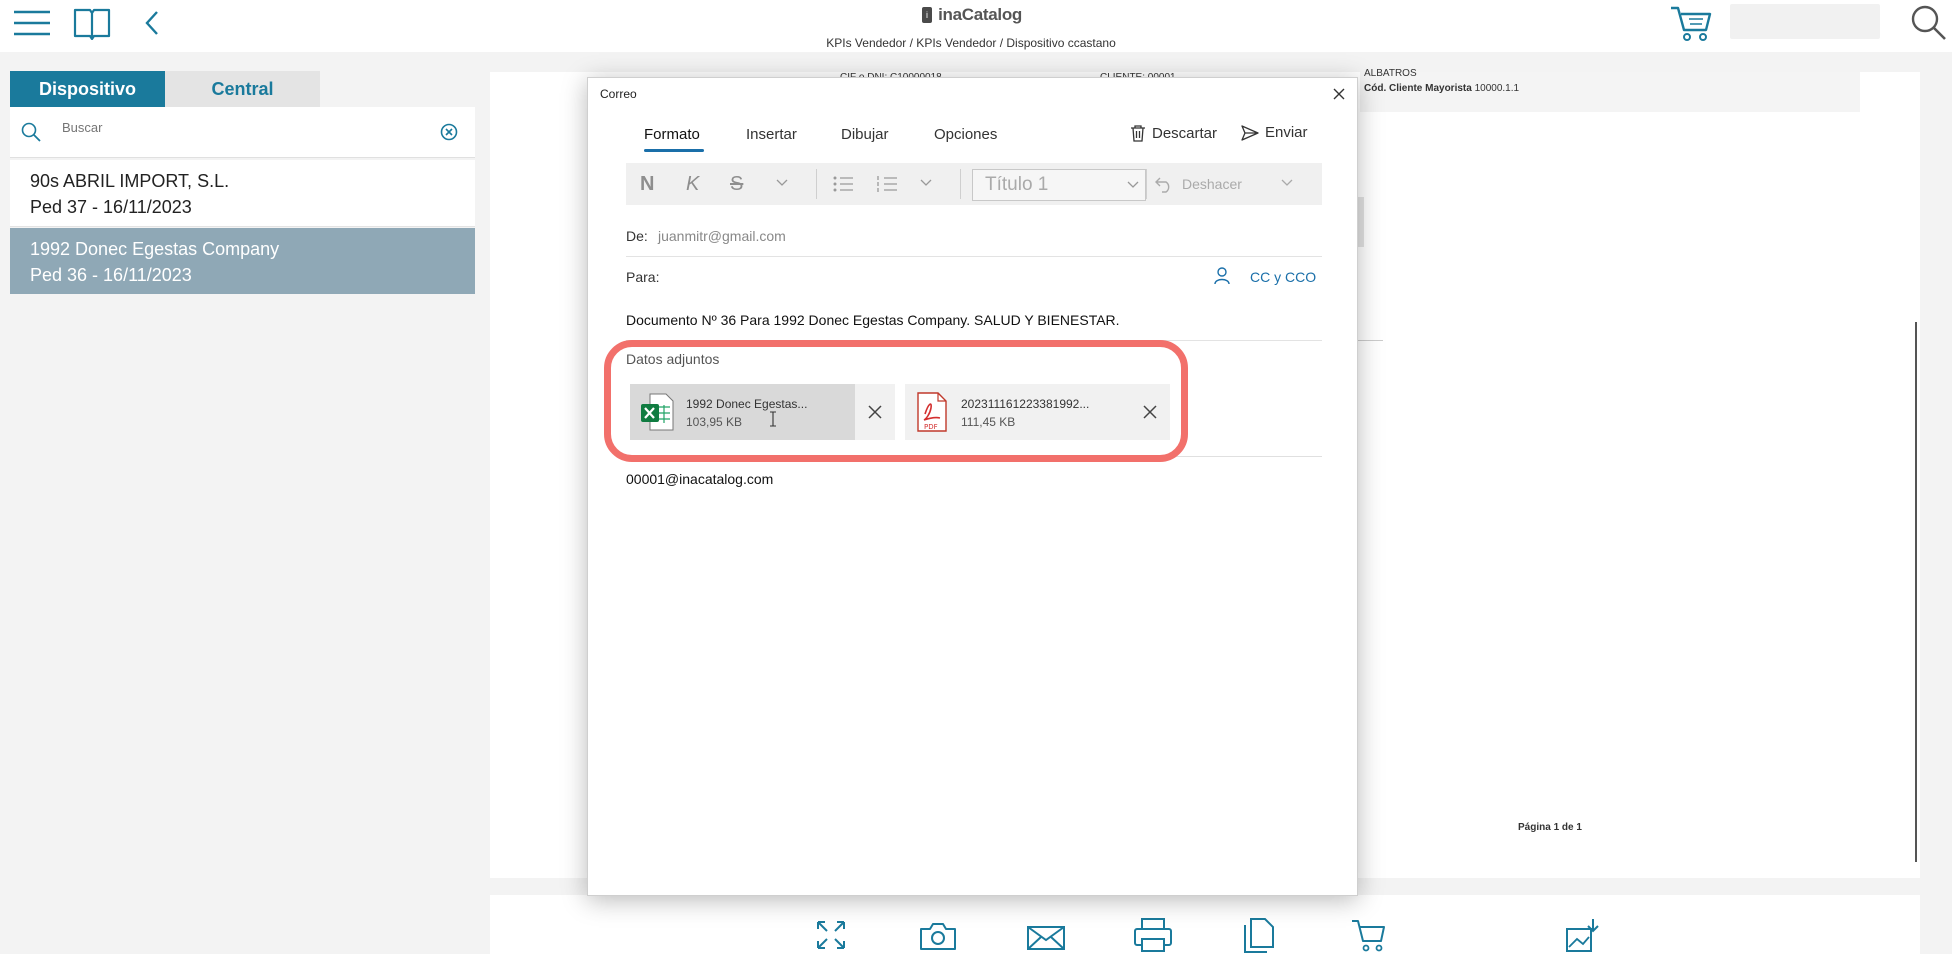 The width and height of the screenshot is (1952, 954). What do you see at coordinates (974, 282) in the screenshot?
I see `to-field: Para: CC y CCO` at bounding box center [974, 282].